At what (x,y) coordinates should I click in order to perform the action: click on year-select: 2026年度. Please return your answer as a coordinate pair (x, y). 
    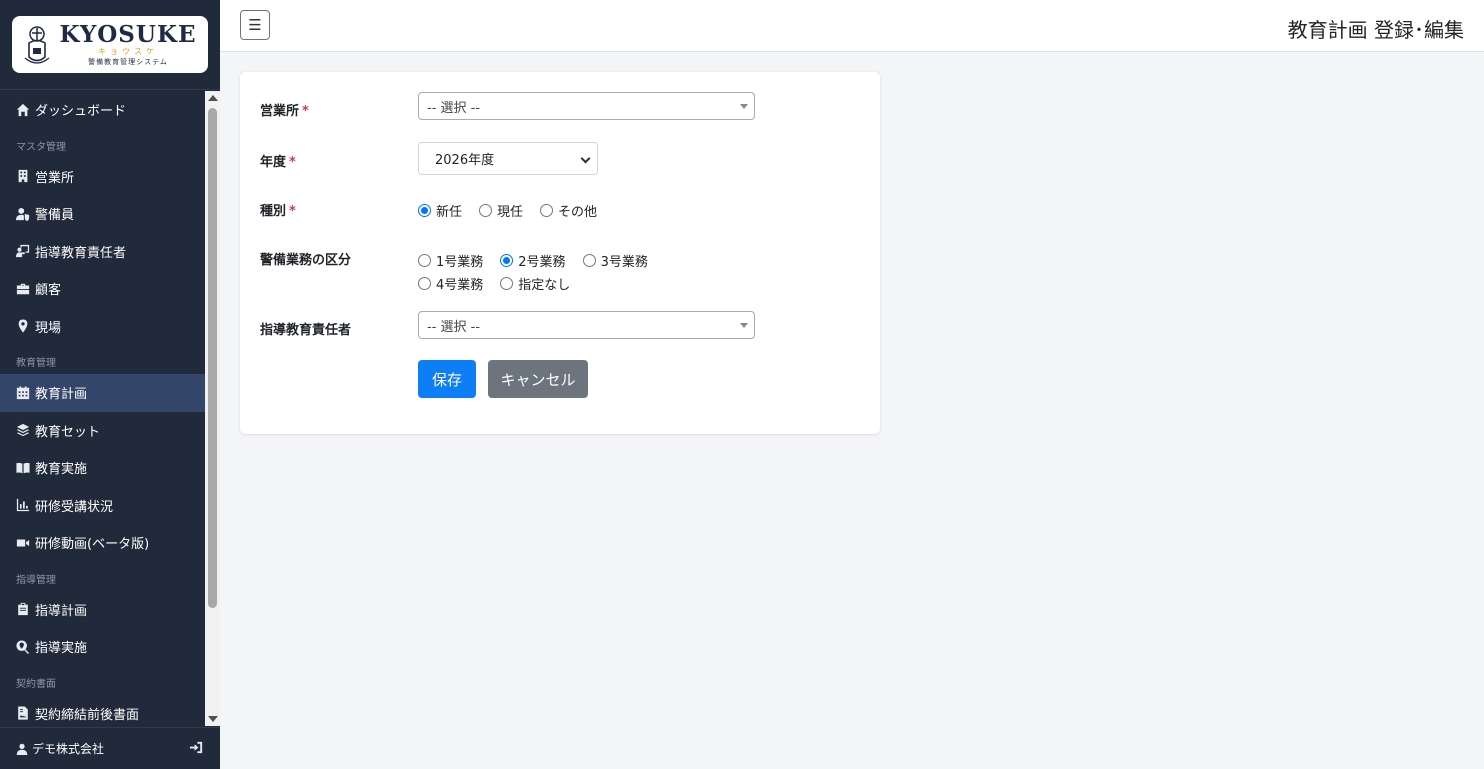
    Looking at the image, I should click on (508, 158).